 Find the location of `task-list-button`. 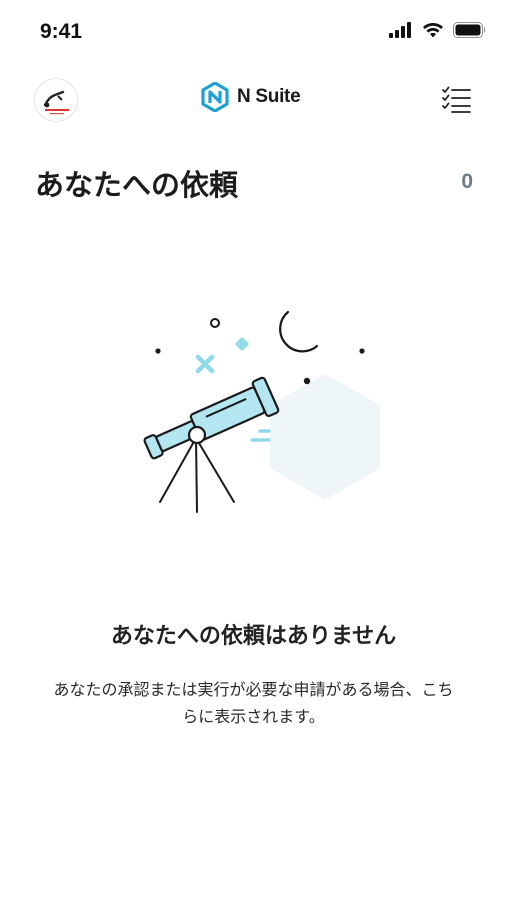

task-list-button is located at coordinates (456, 100).